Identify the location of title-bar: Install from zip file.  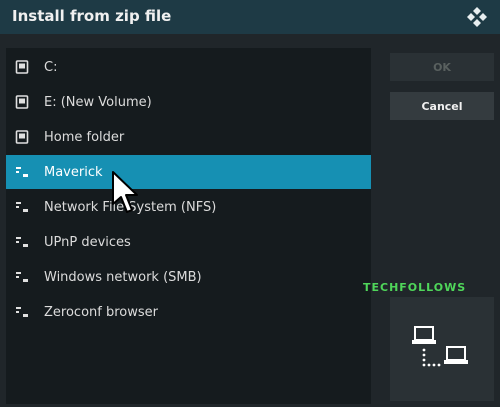
(250, 17).